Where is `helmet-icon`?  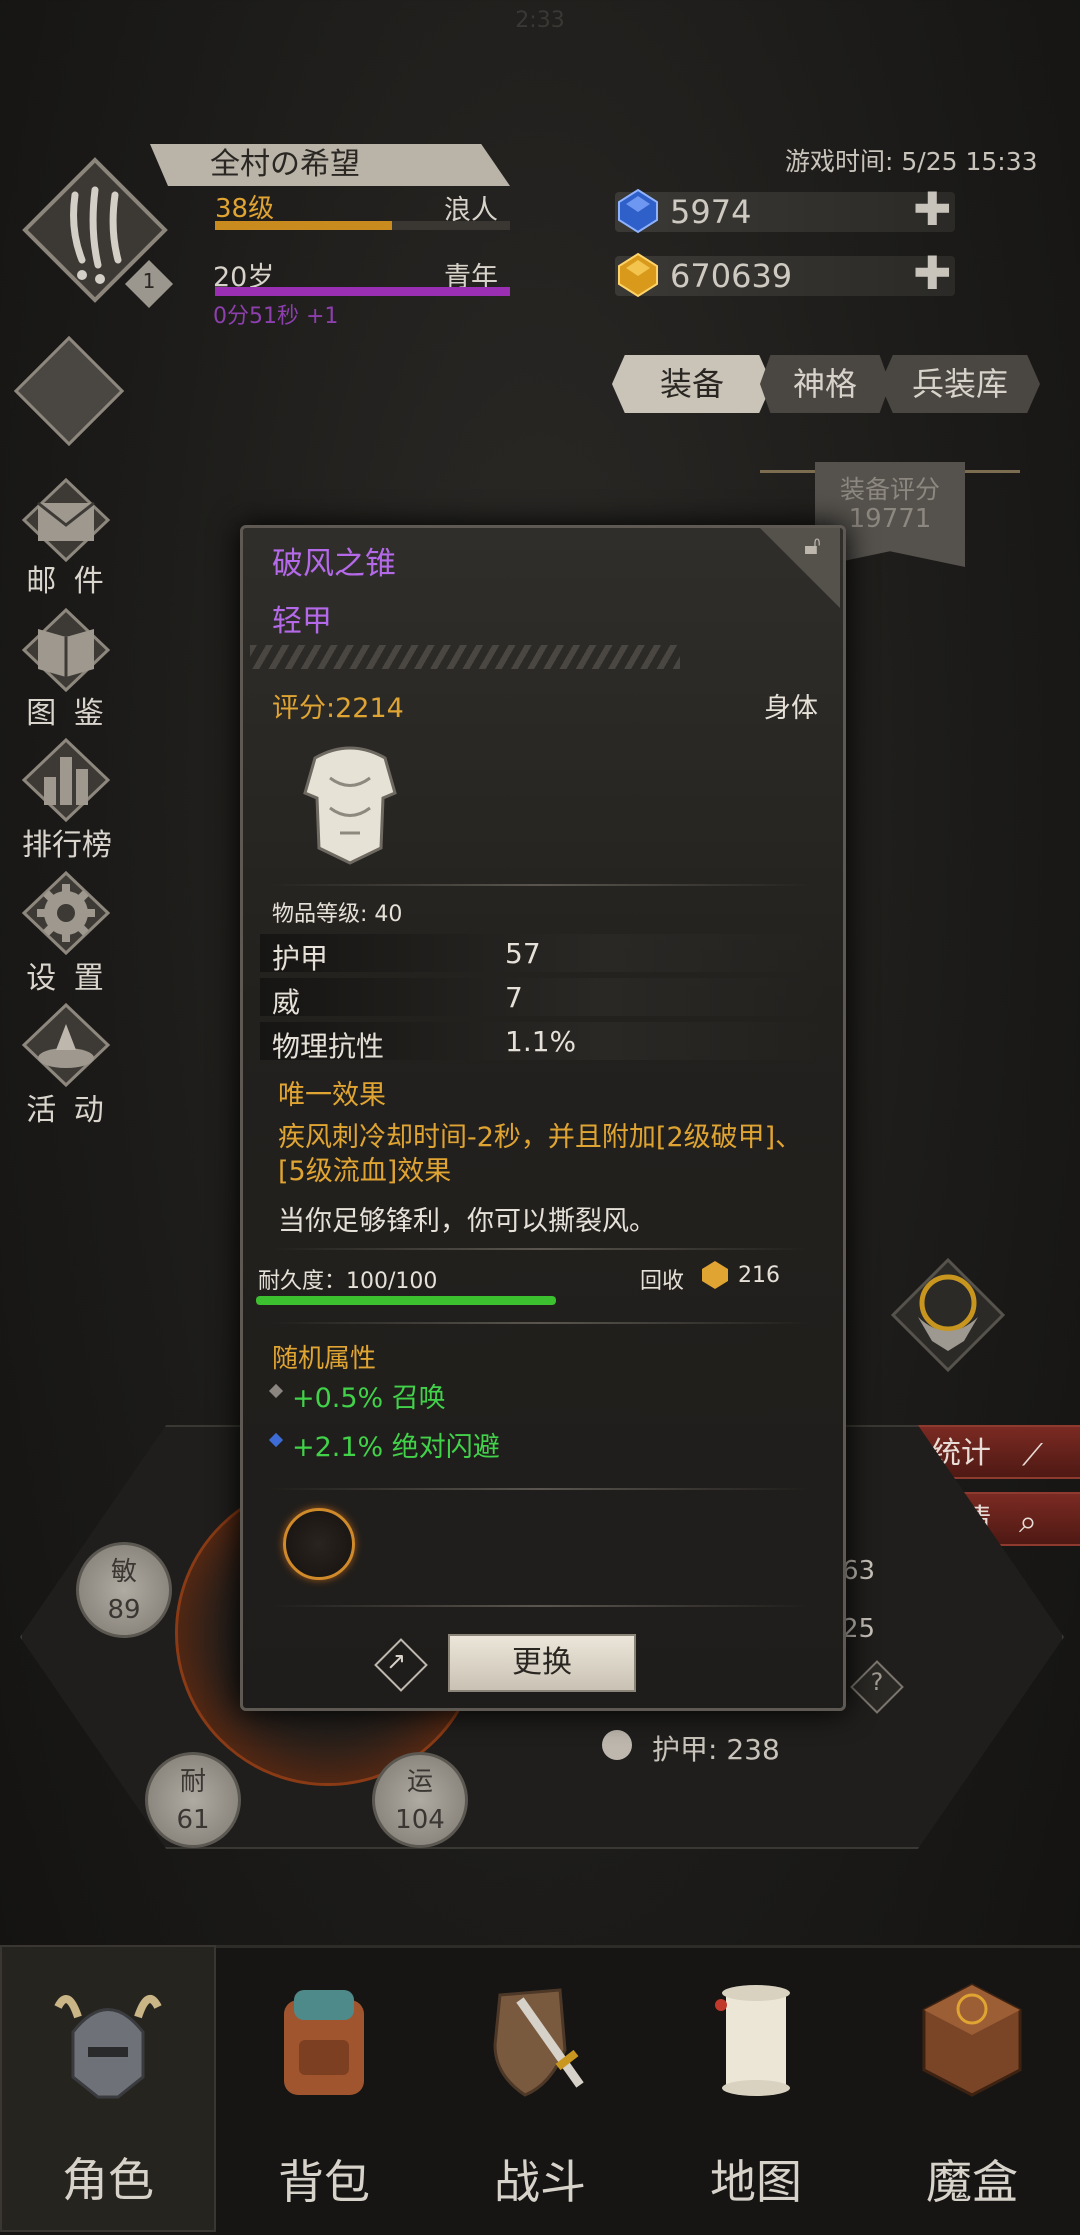 helmet-icon is located at coordinates (108, 2047).